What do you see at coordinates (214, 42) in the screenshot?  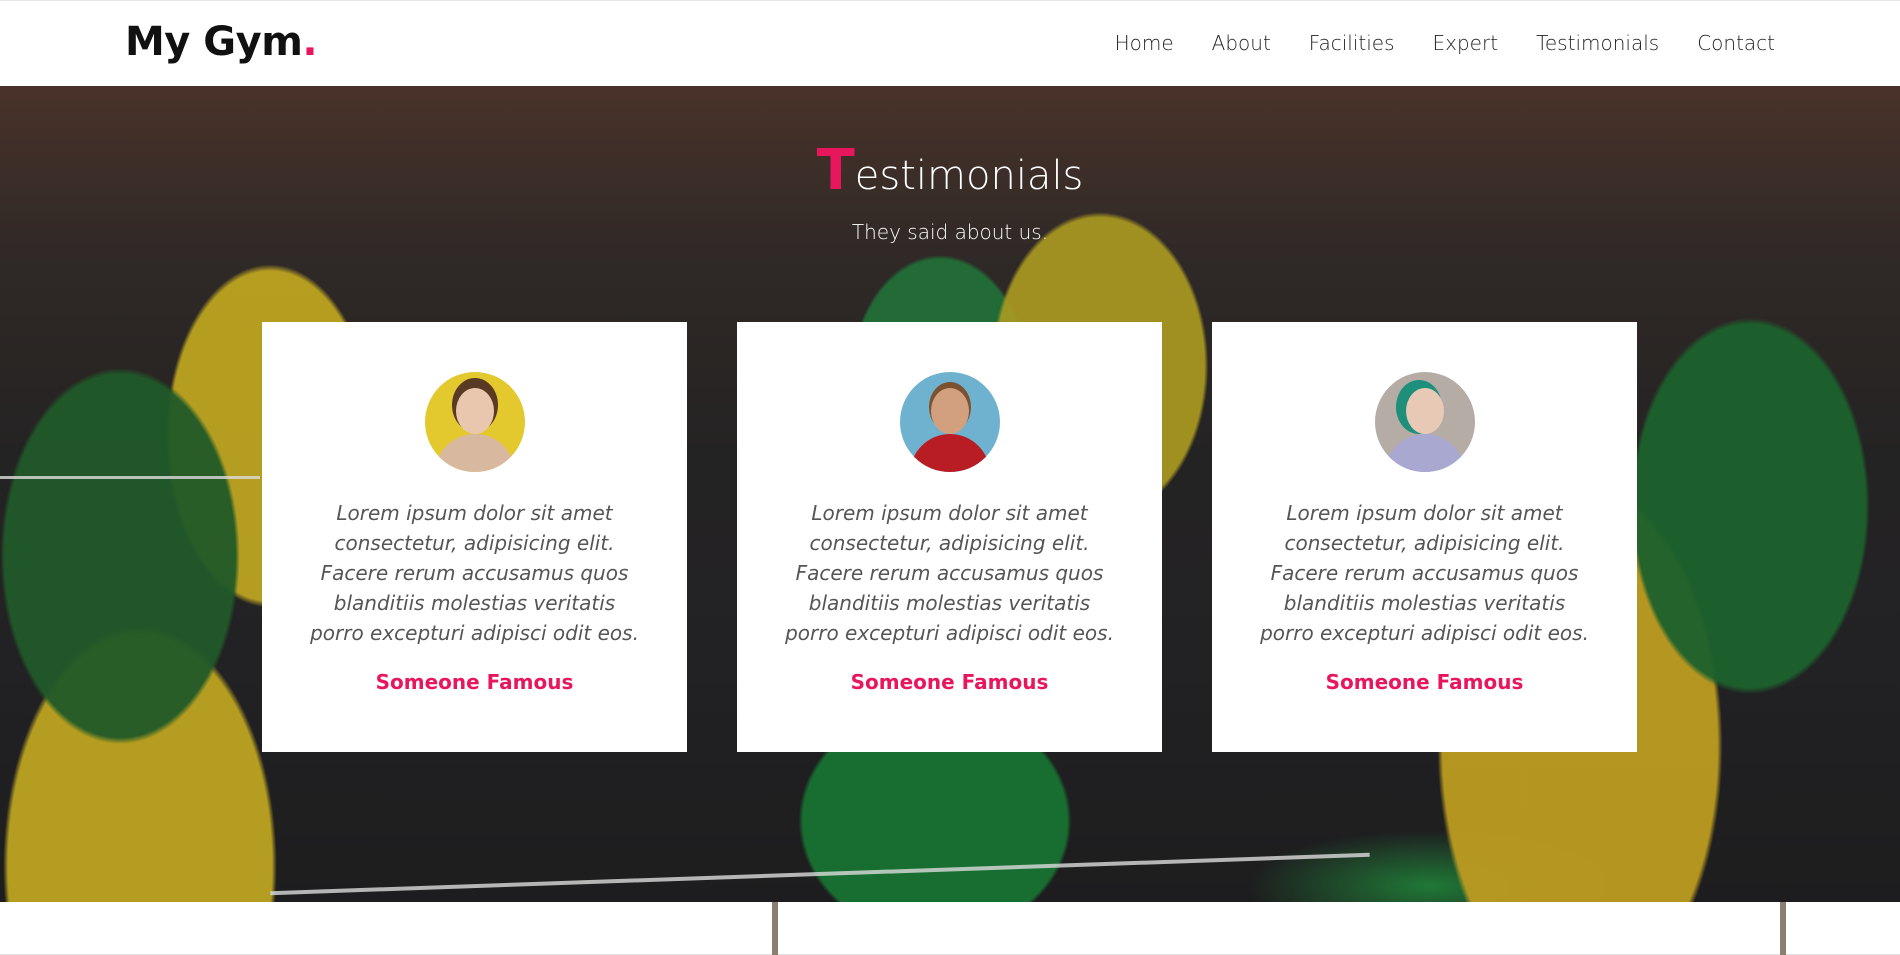 I see `brand-name: My Gym` at bounding box center [214, 42].